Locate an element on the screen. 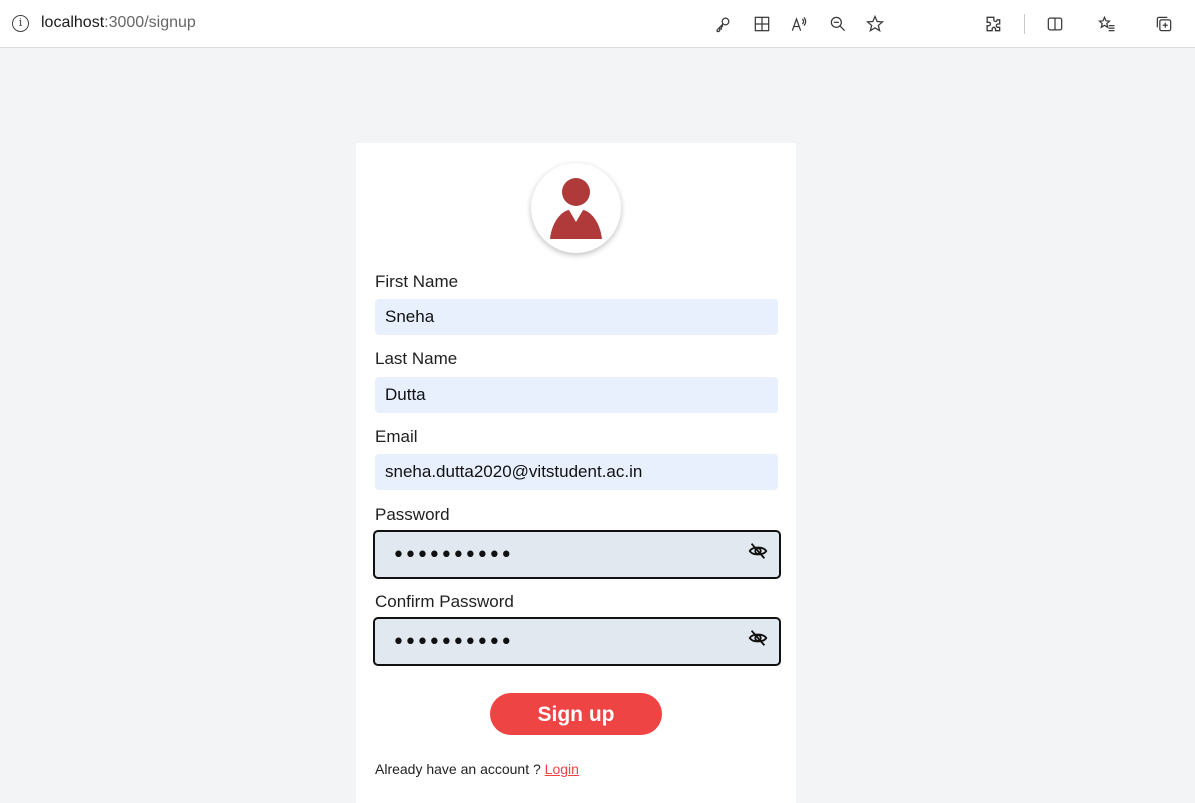  login-prompt-text: Already have an account ? is located at coordinates (460, 769).